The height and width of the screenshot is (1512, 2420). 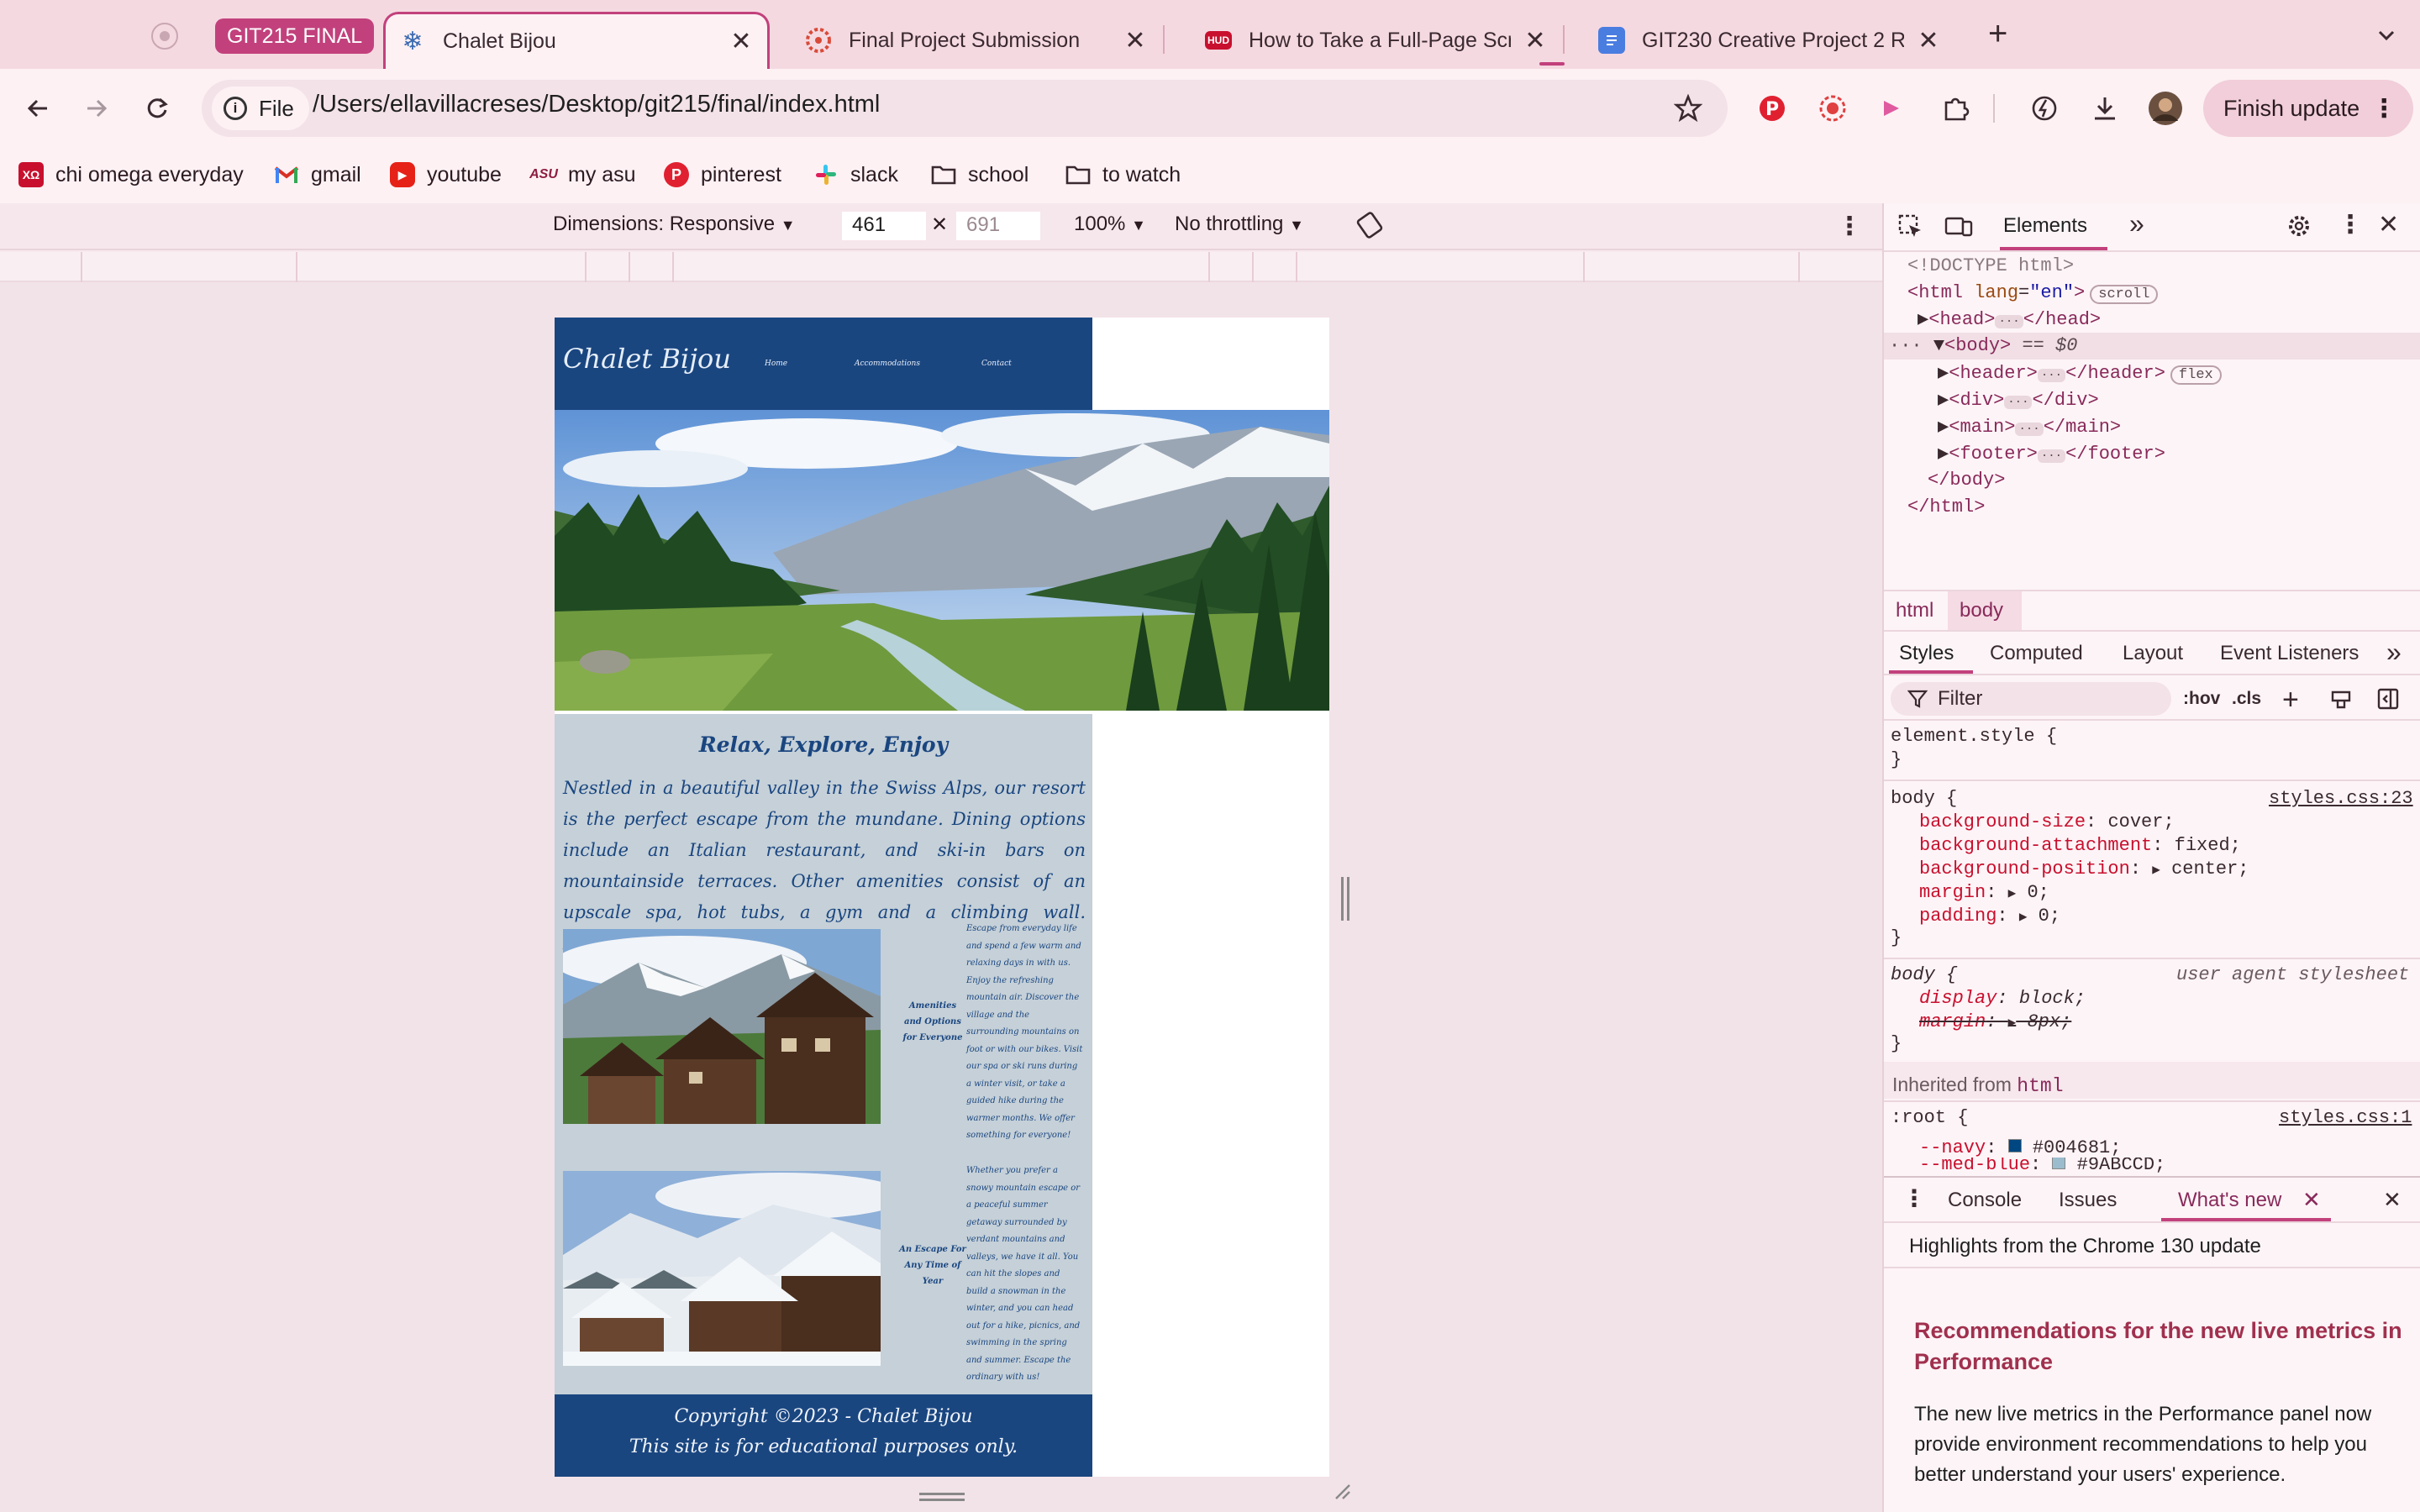 What do you see at coordinates (776, 364) in the screenshot?
I see `nav-home: Home` at bounding box center [776, 364].